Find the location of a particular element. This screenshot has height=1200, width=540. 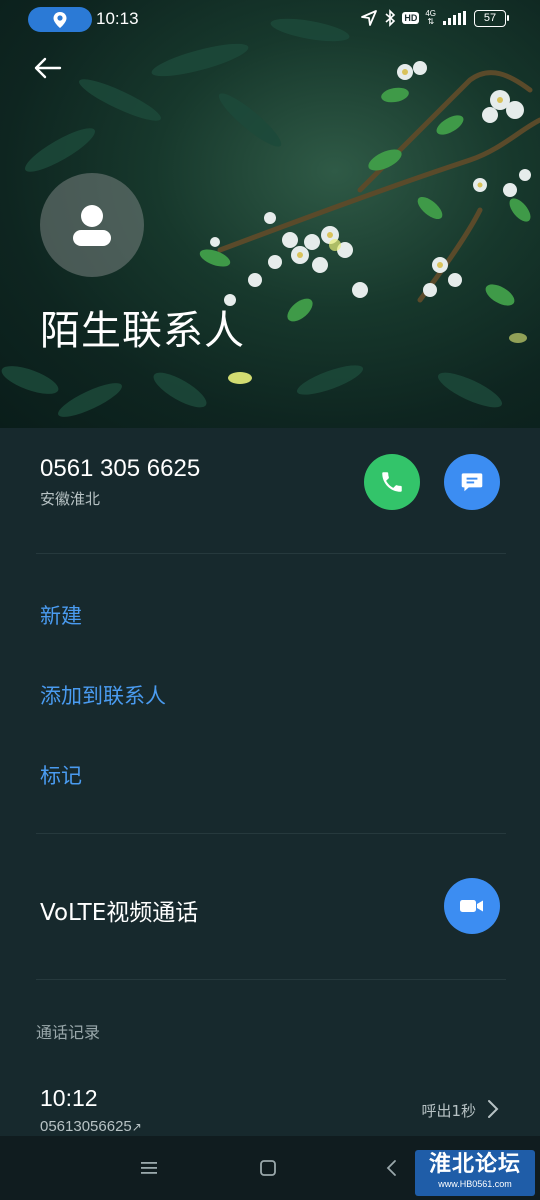

volte-video-call-label: VoLTE视频通话 is located at coordinates (119, 913).